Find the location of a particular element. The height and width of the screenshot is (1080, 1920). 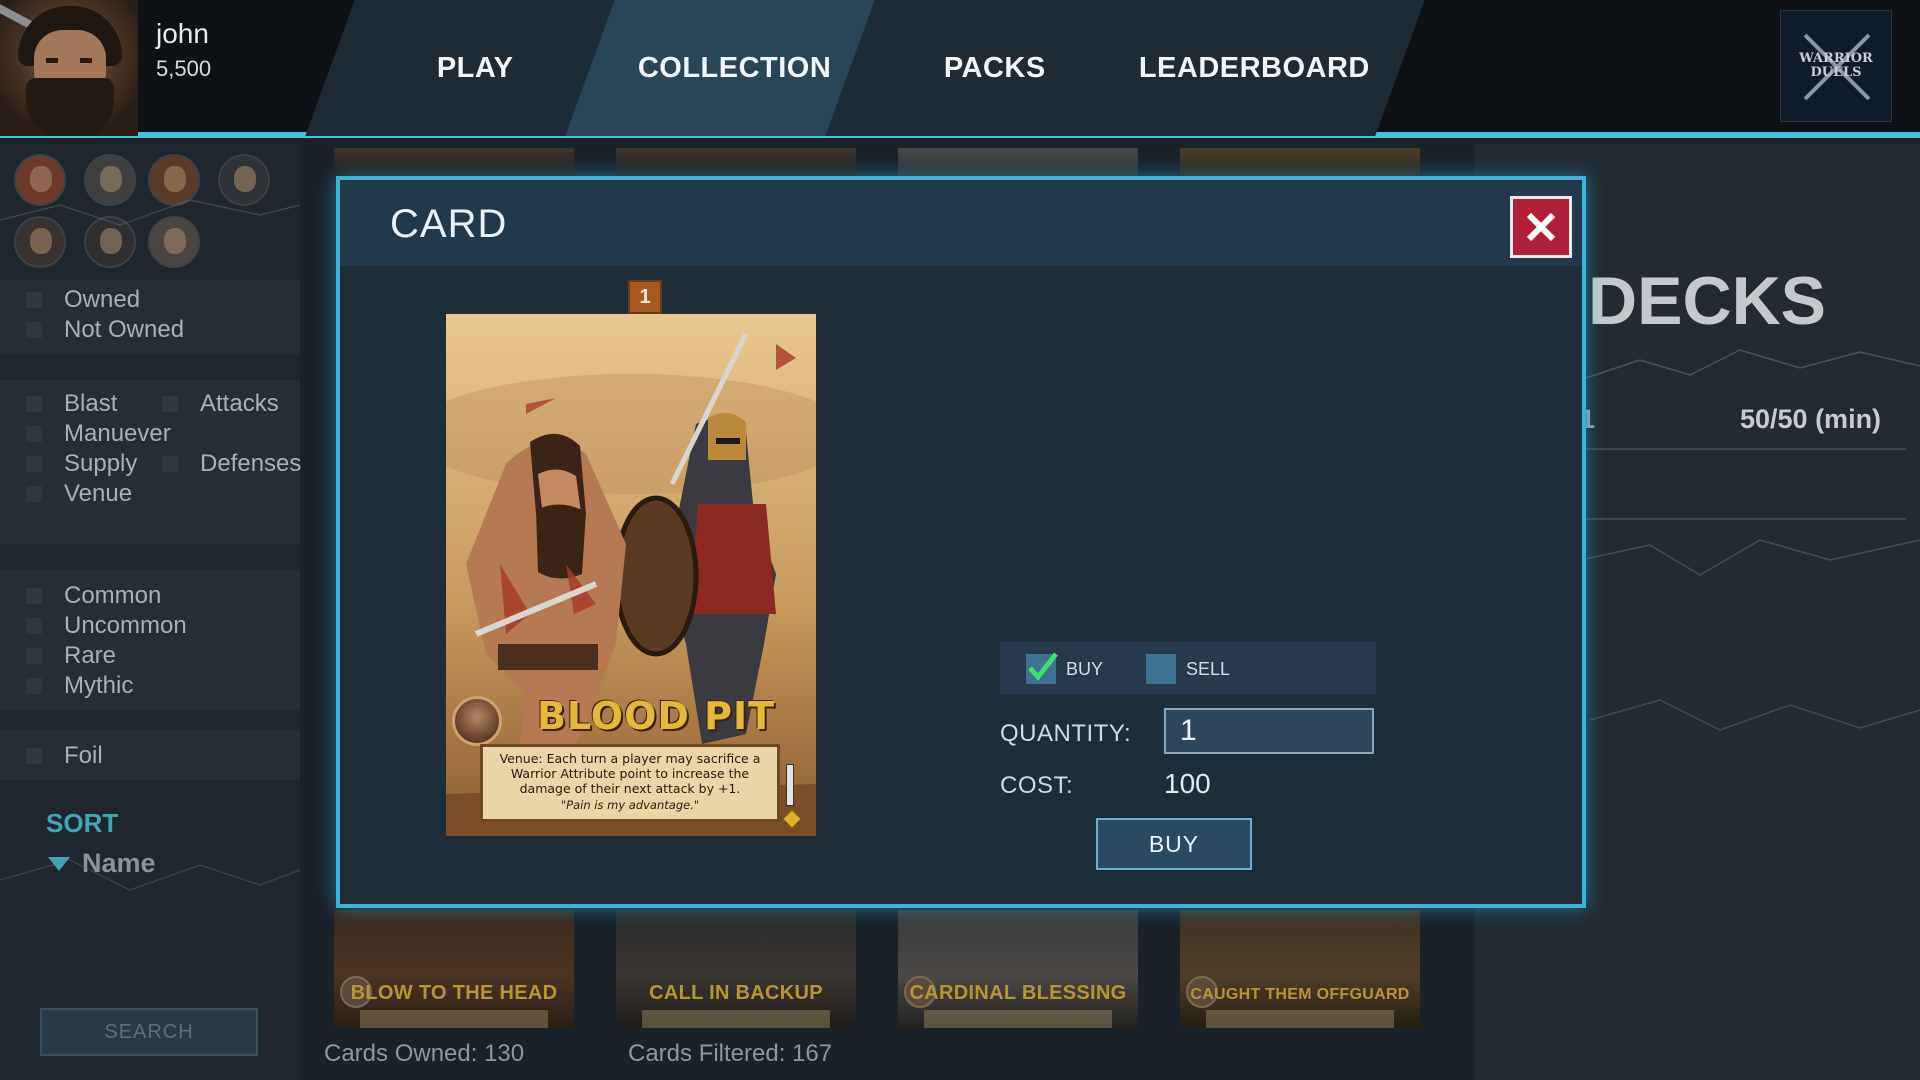

player-name: john is located at coordinates (182, 33).